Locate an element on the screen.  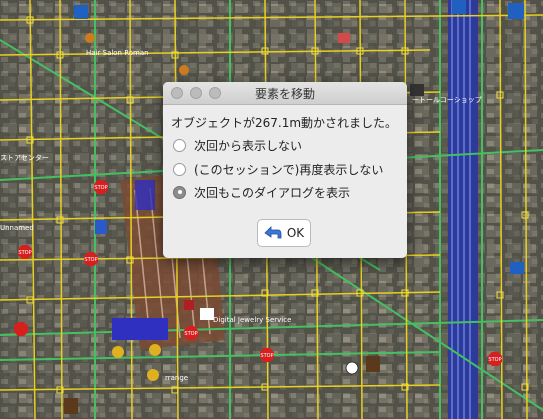
dialog-message: オブジェクトが267.1m動かされました。 is located at coordinates (284, 123).